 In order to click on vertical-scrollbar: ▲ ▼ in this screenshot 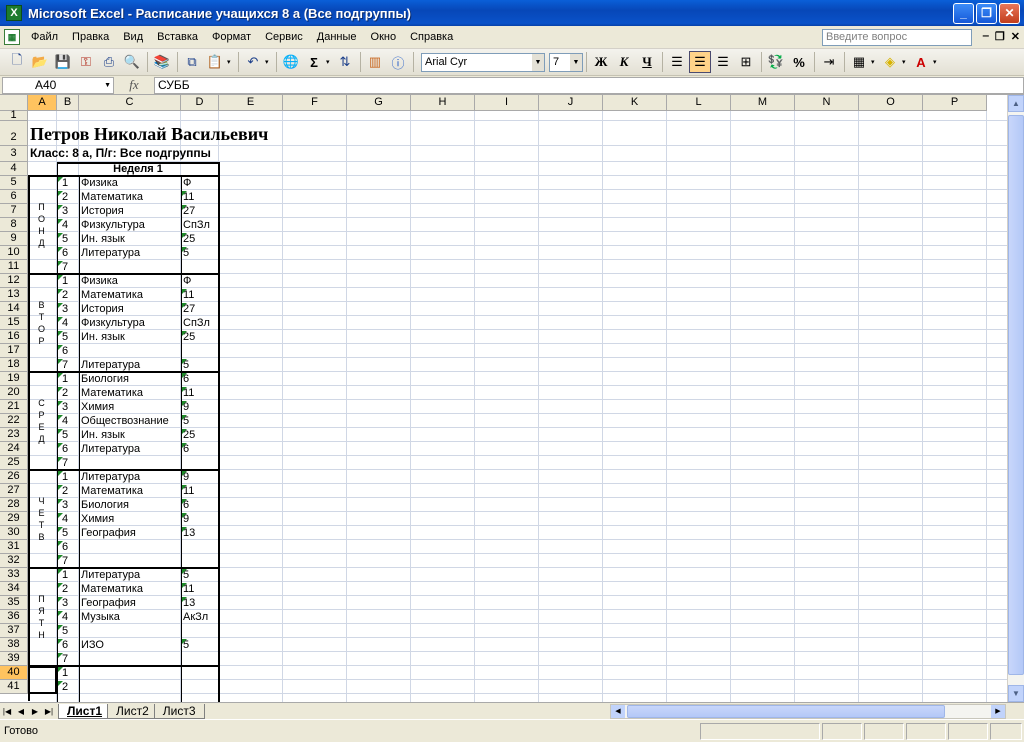, I will do `click(1015, 398)`.